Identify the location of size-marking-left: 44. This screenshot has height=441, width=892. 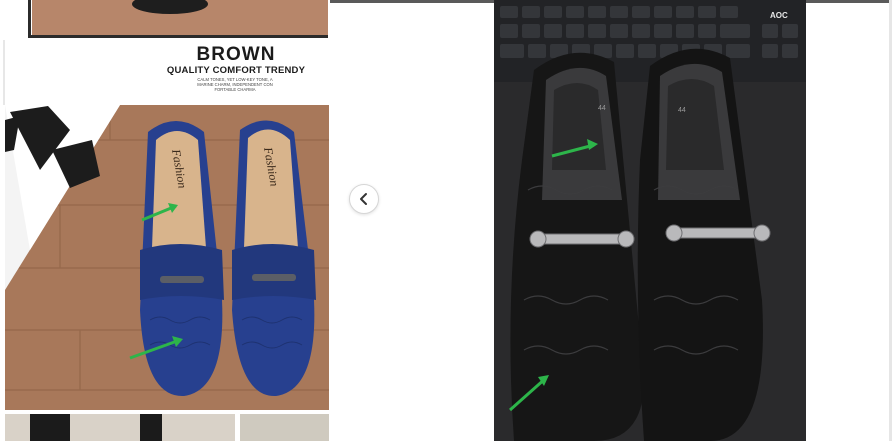
(602, 108).